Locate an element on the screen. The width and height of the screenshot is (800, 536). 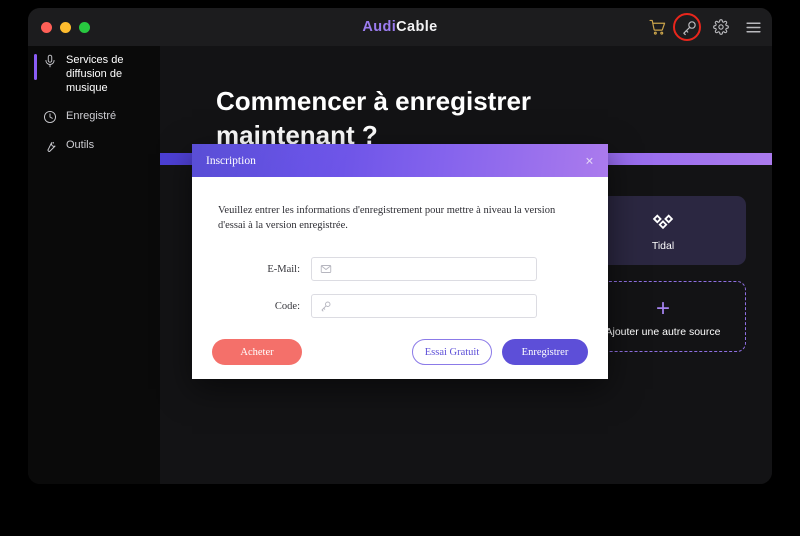
sidebar-item-label: Services de diffusion de musique is located at coordinates (95, 74).